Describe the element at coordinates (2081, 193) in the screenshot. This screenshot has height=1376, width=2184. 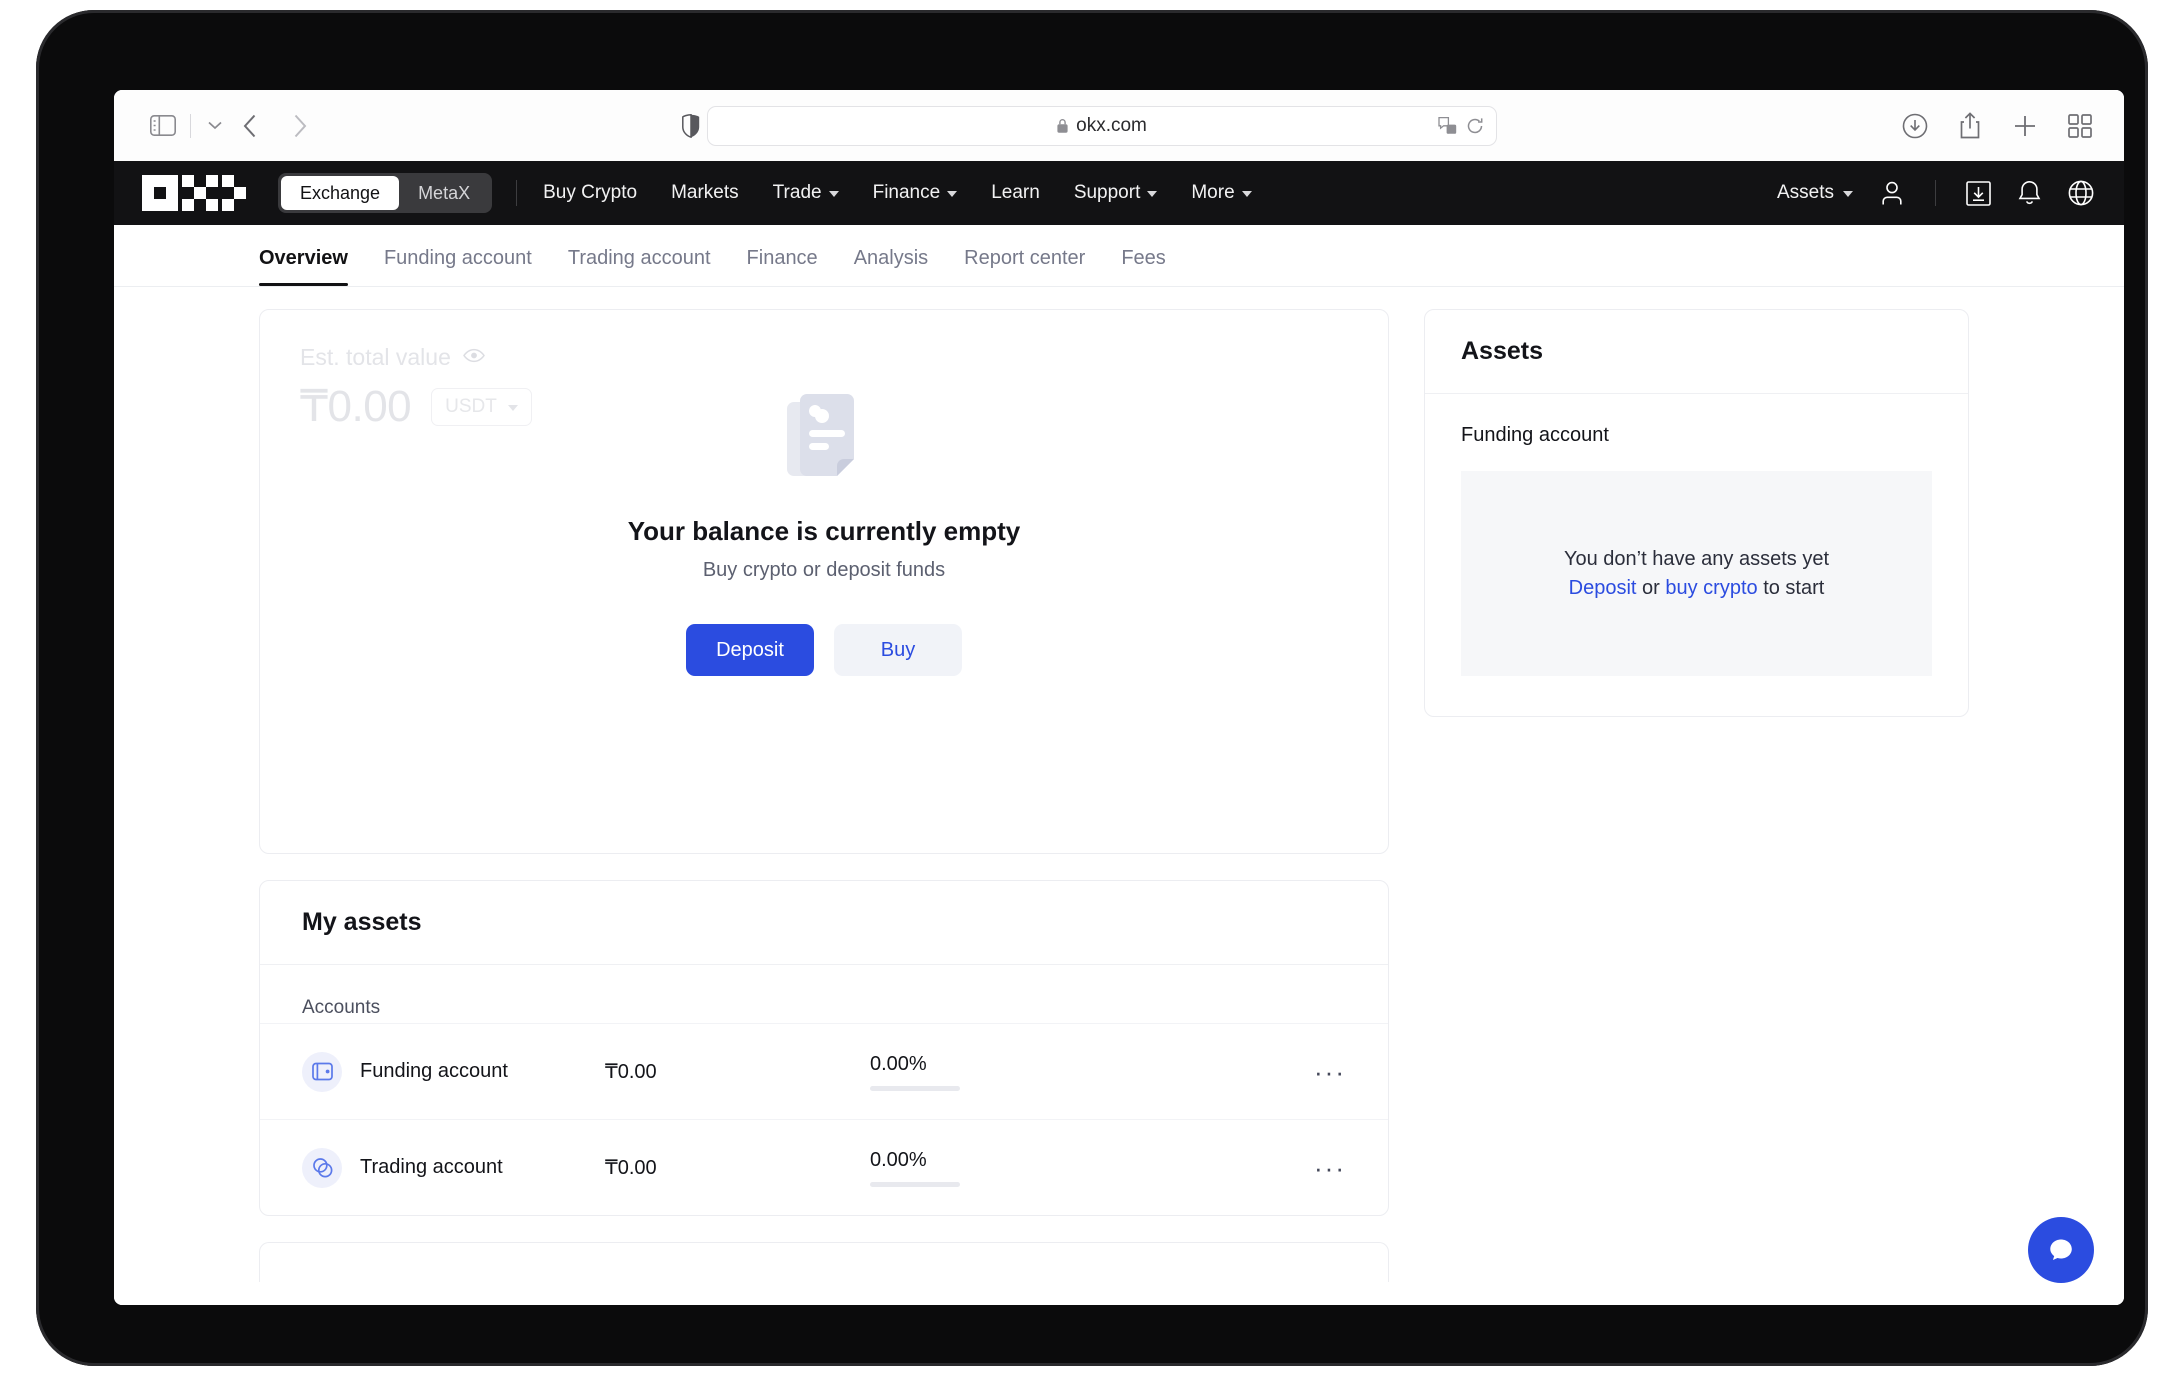
I see `globe-icon` at that location.